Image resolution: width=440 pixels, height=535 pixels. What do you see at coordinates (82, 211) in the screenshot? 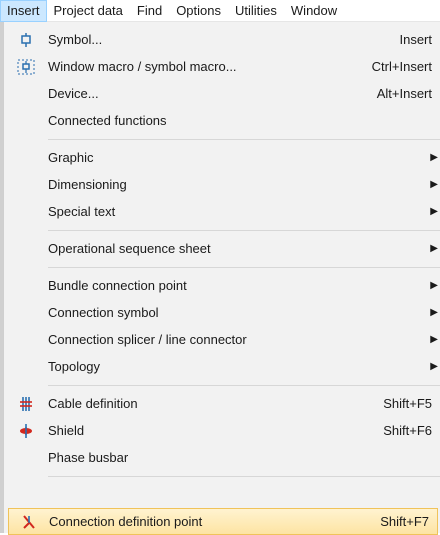
I see `menu-item-label: Special text` at bounding box center [82, 211].